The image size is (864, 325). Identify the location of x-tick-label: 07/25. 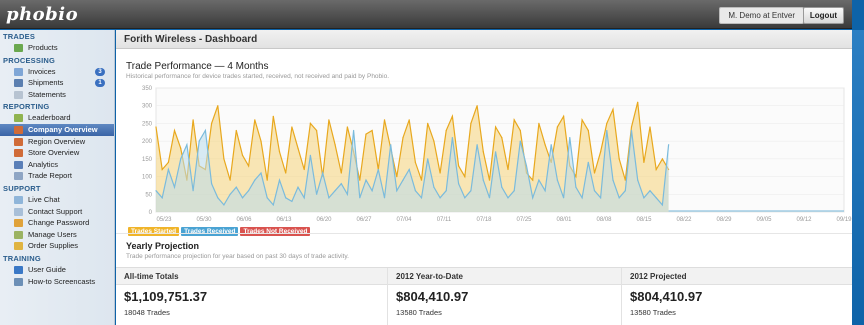
(524, 220).